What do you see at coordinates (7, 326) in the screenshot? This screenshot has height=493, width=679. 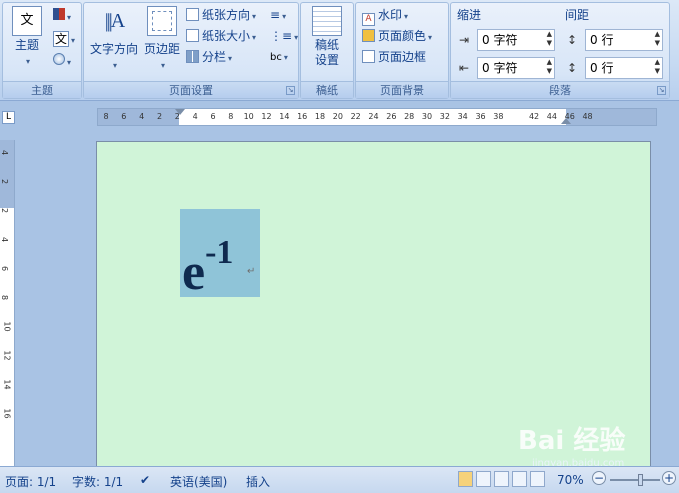 I see `ruler-tick: 10` at bounding box center [7, 326].